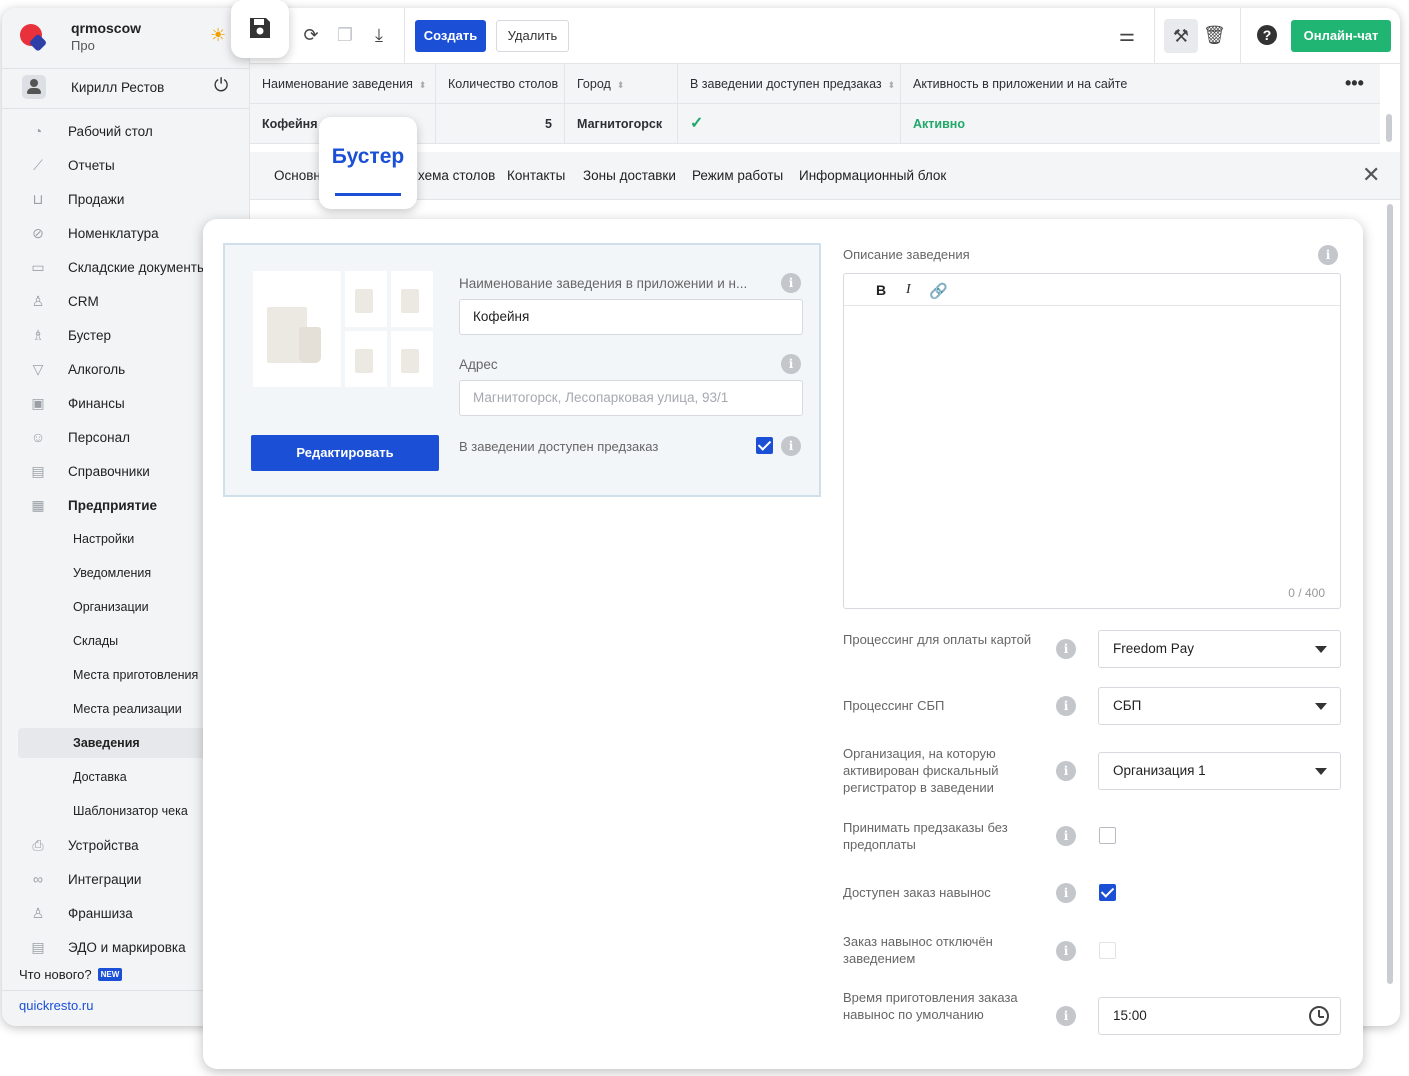  Describe the element at coordinates (1267, 35) in the screenshot. I see `help-icon: ?` at that location.